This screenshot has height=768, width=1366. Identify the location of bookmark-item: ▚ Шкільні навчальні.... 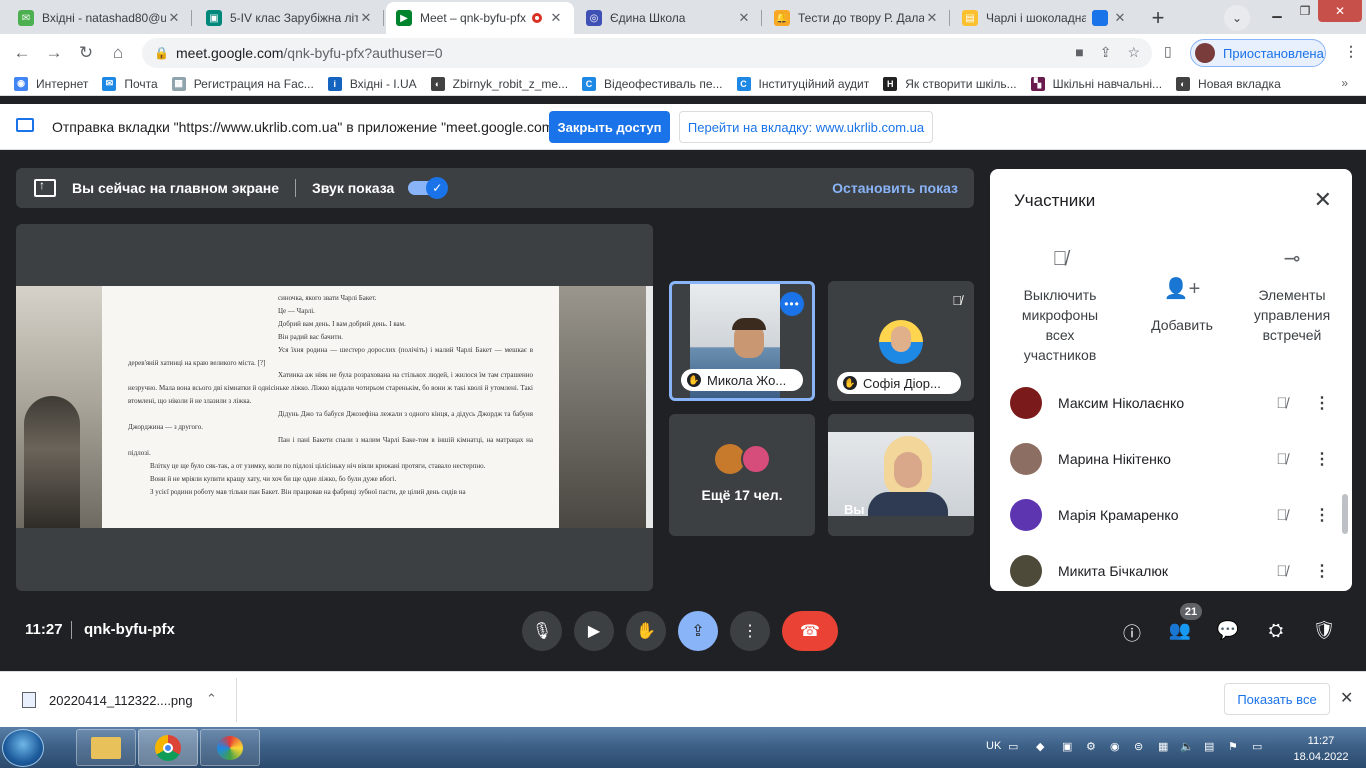
(1096, 83).